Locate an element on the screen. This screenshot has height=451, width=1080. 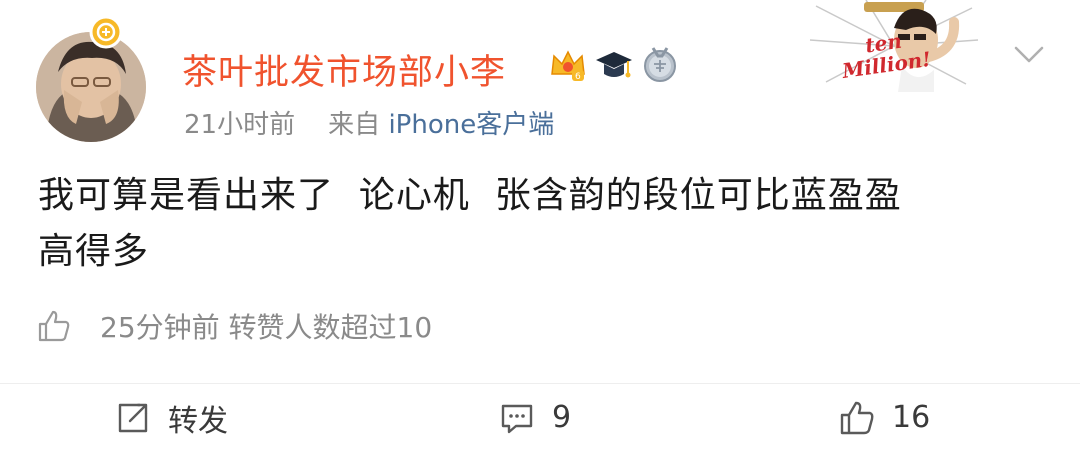
vip-badge-icon is located at coordinates (106, 32).